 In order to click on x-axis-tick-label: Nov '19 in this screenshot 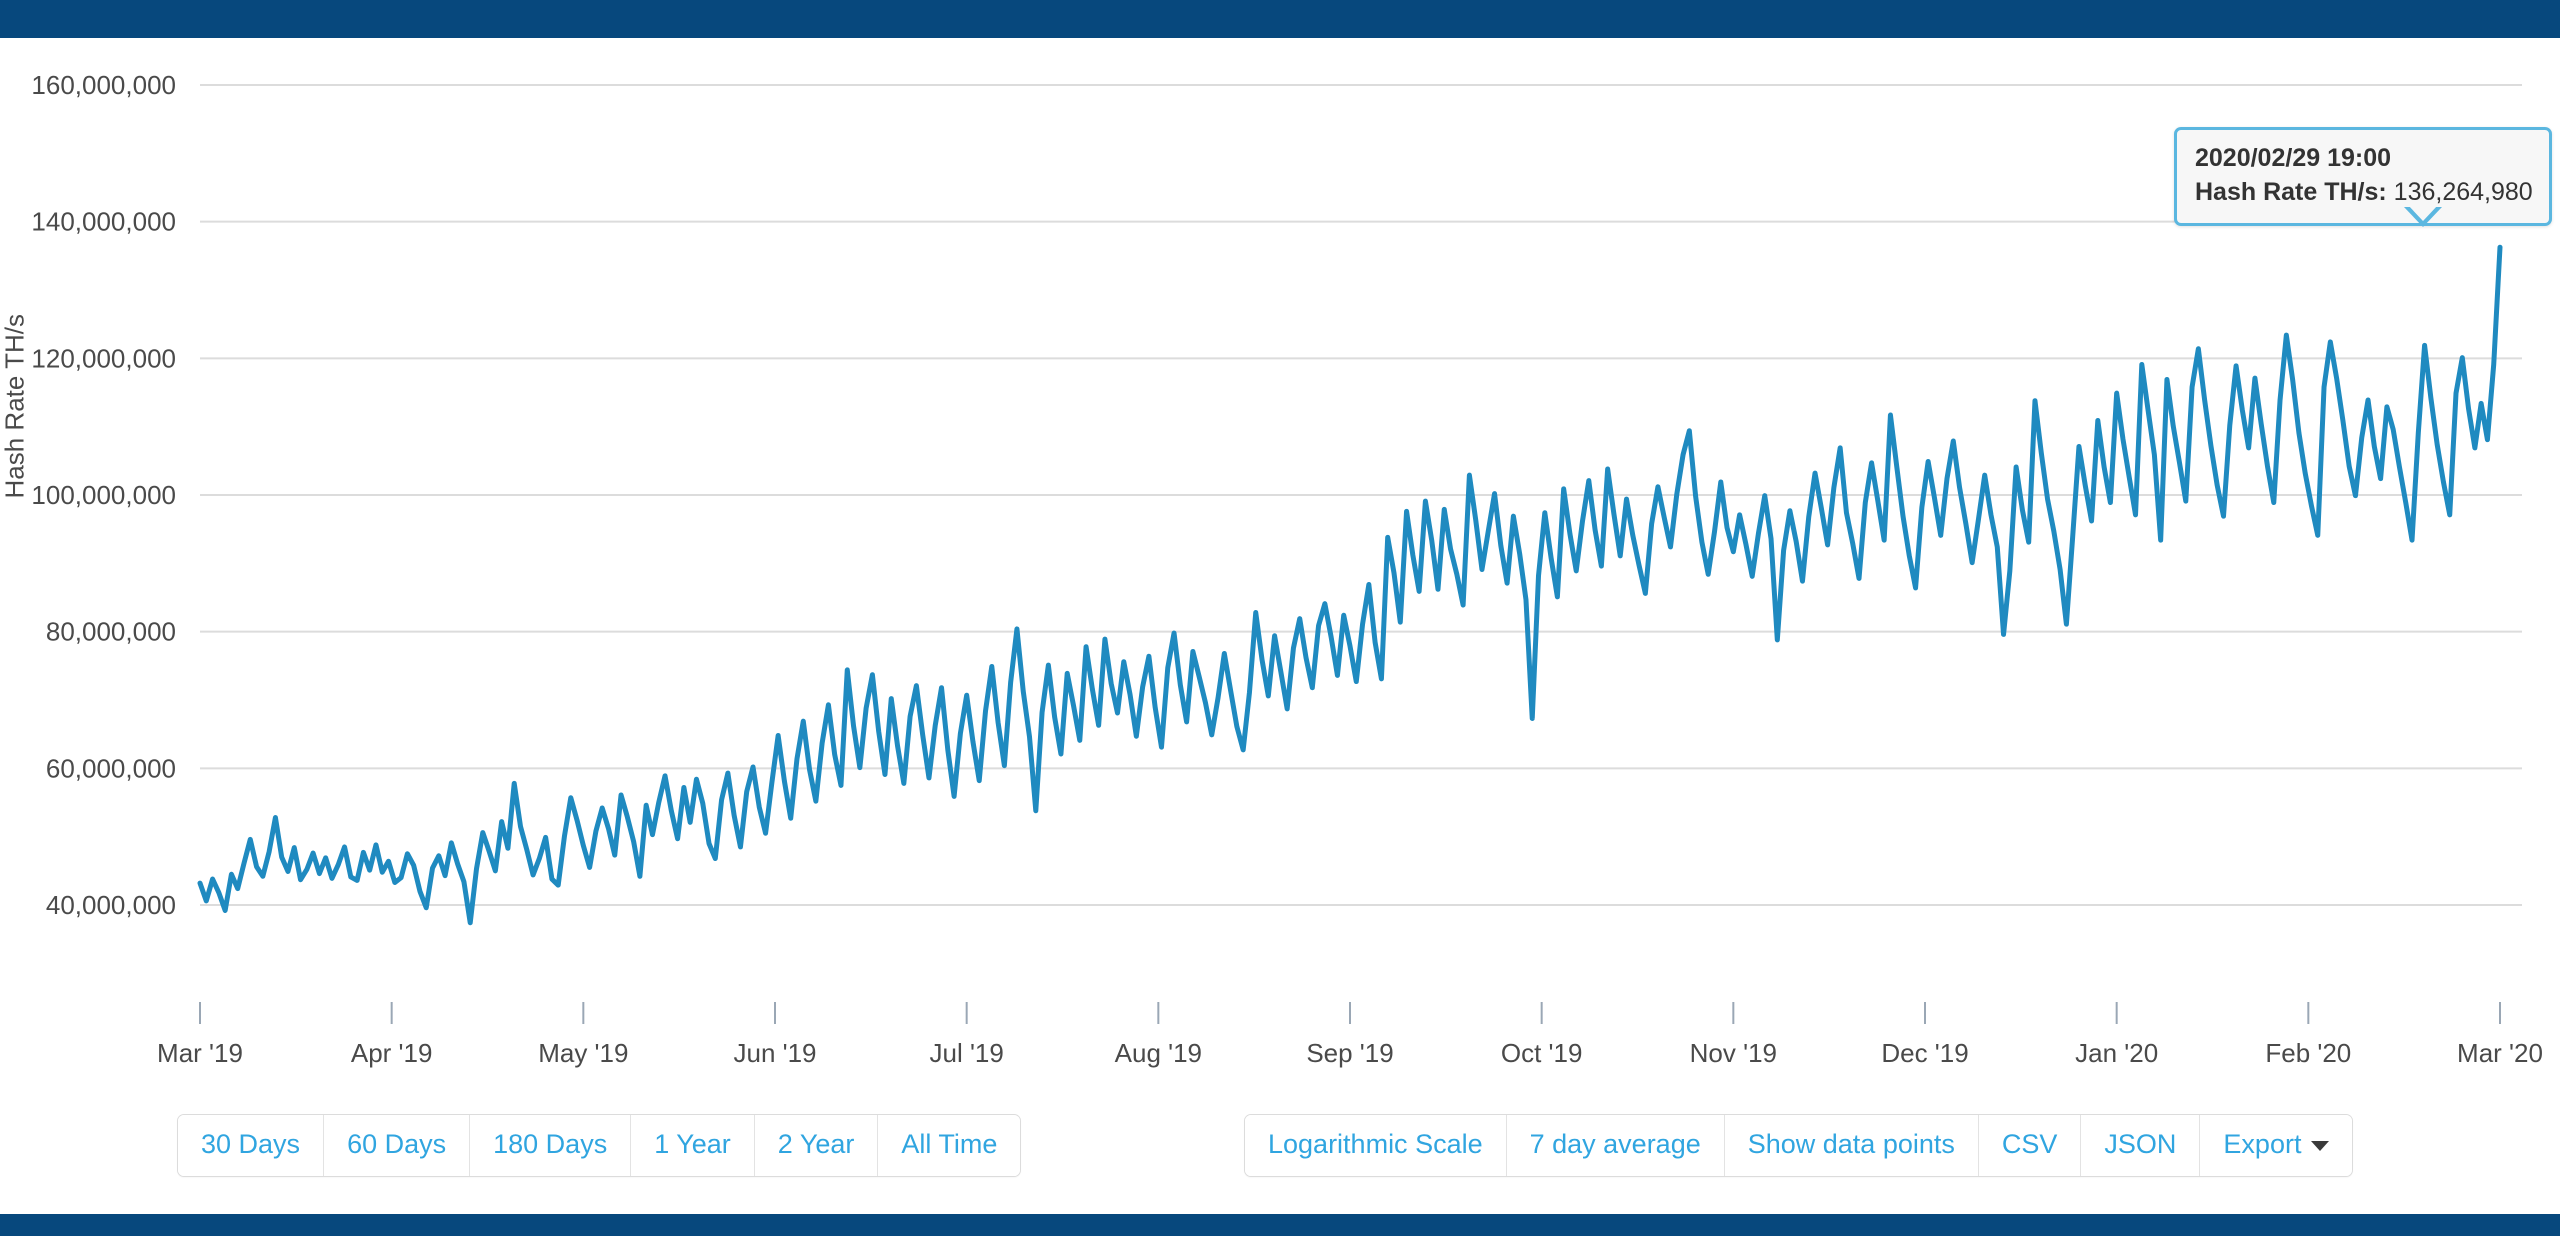, I will do `click(1733, 1053)`.